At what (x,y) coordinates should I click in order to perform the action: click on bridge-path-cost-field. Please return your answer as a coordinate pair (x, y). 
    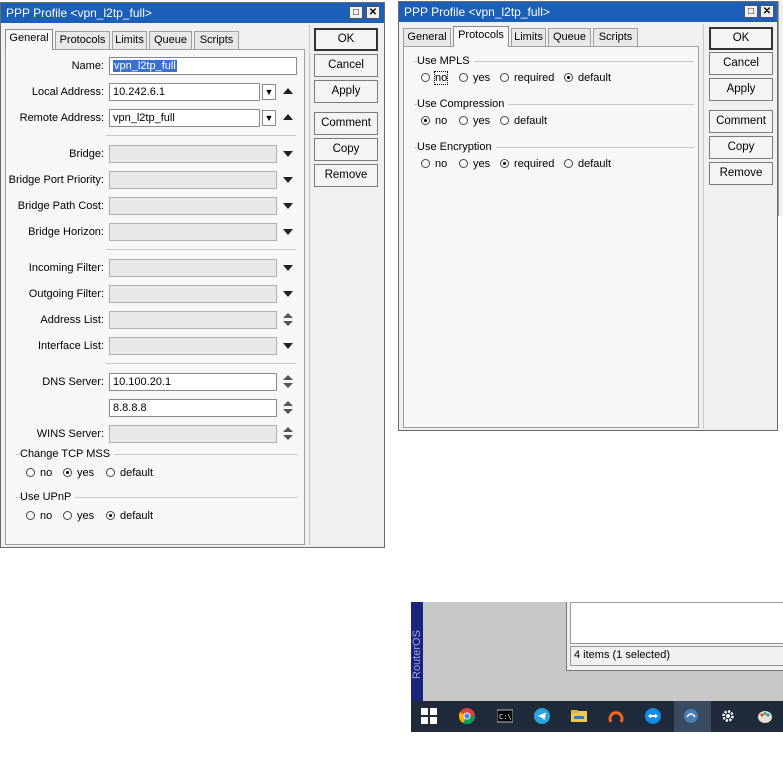
    Looking at the image, I should click on (193, 206).